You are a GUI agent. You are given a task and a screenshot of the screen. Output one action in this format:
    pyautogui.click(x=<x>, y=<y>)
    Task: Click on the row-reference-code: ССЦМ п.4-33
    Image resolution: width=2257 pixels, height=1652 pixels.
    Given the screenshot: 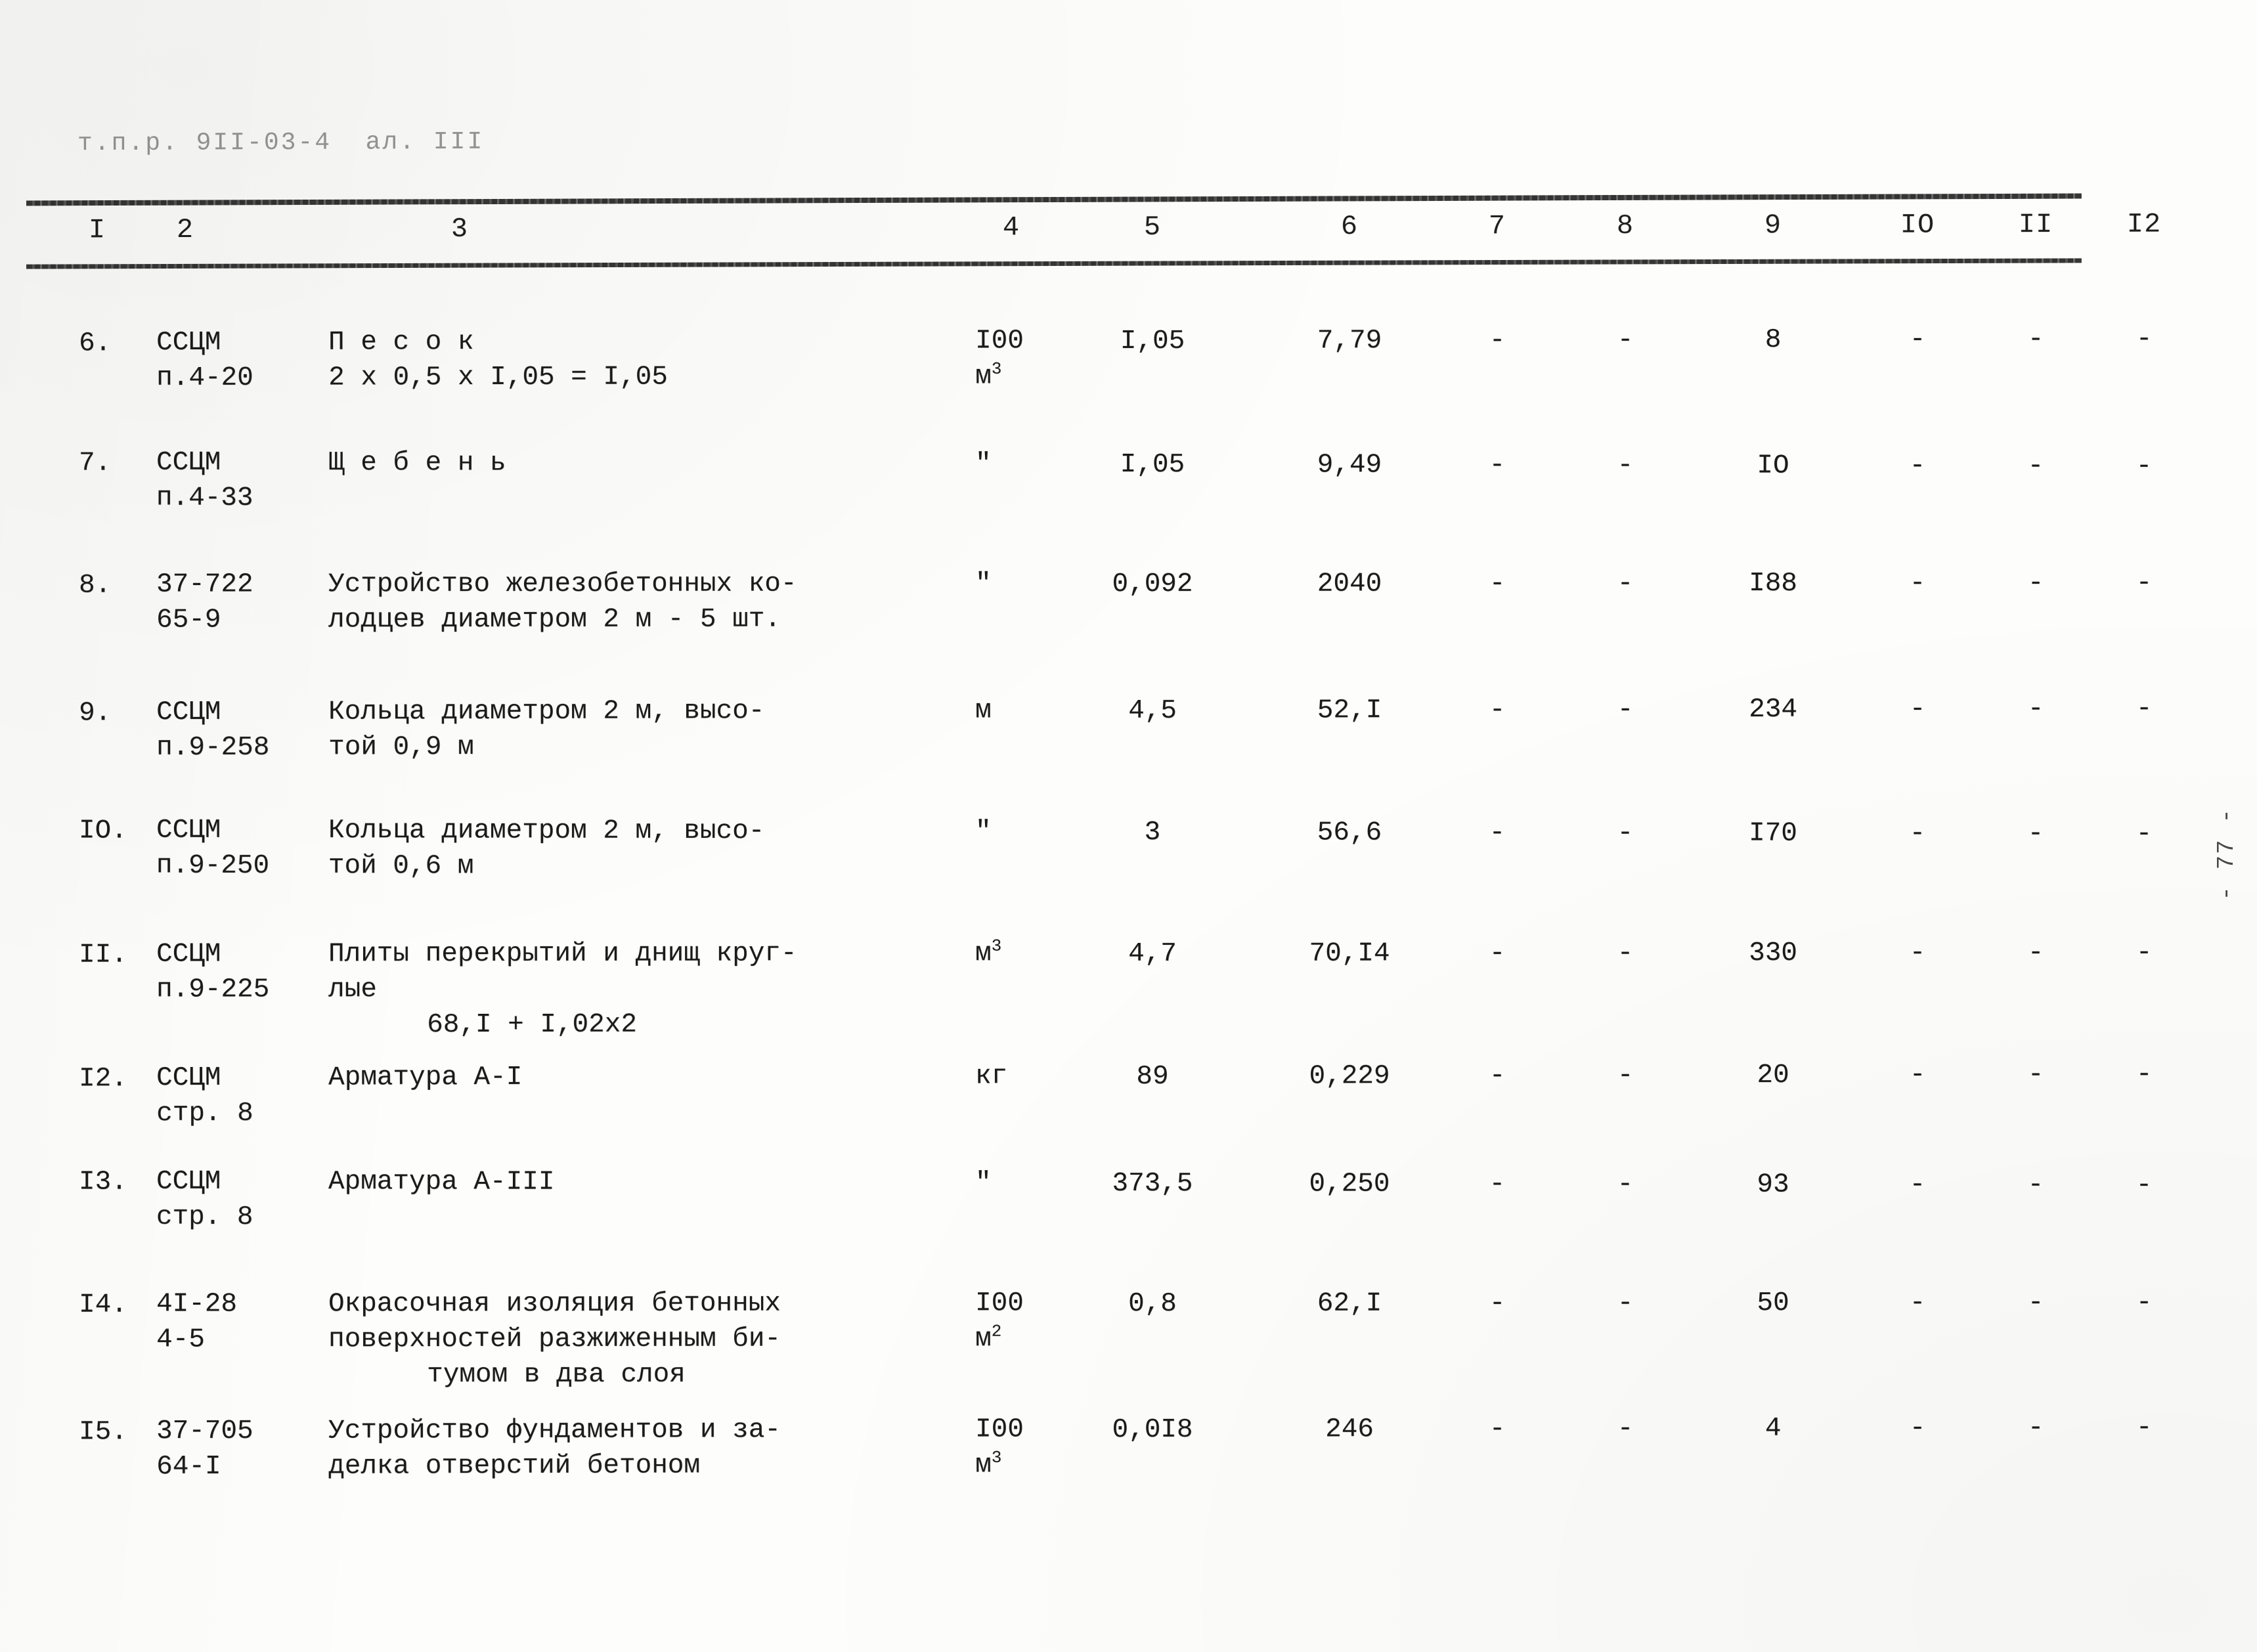 What is the action you would take?
    pyautogui.click(x=205, y=480)
    